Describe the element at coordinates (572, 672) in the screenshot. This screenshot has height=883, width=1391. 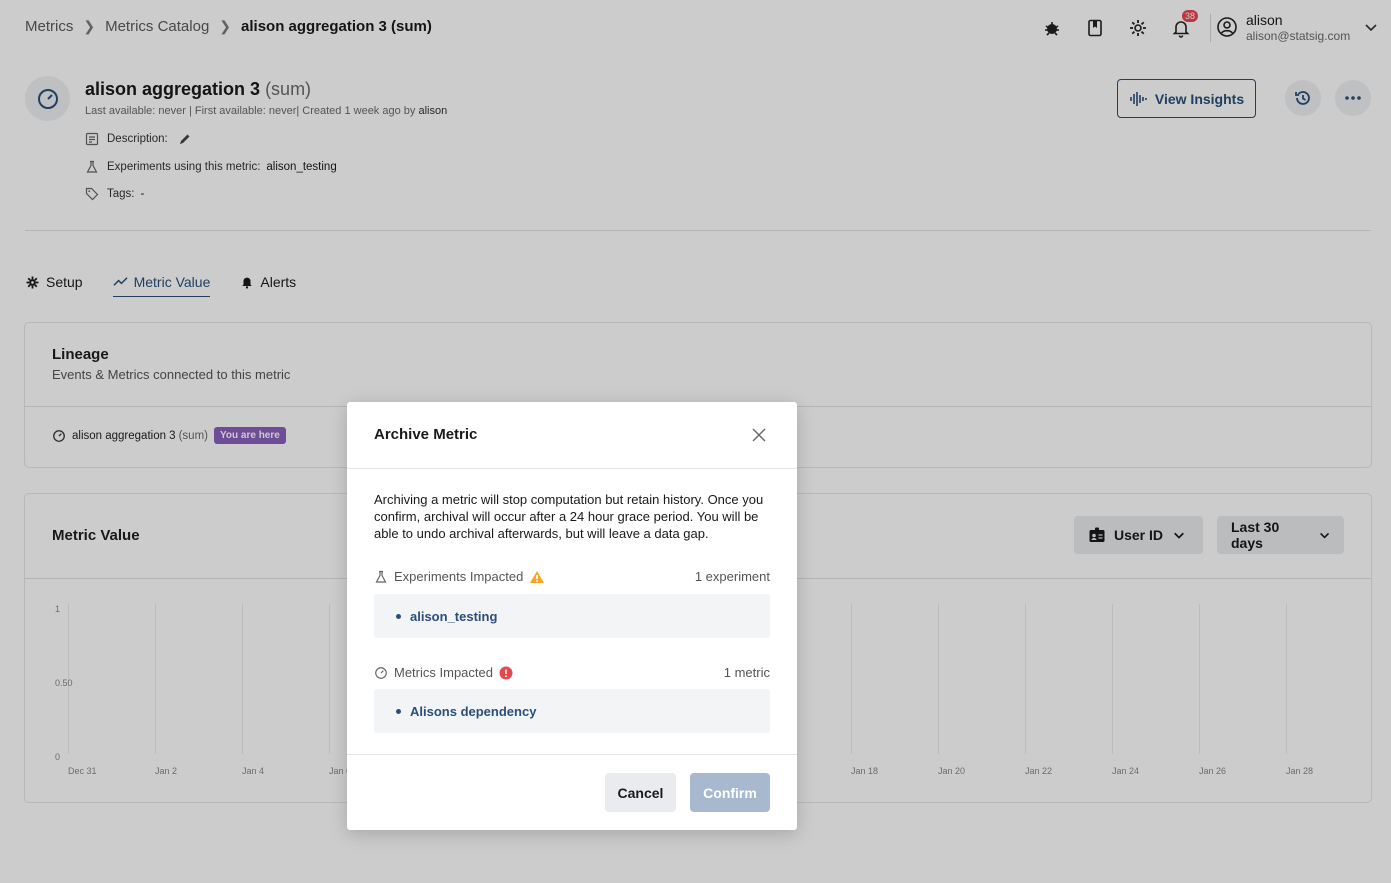
I see `metrics-impacted-row: Metrics Impacted 1 metric` at that location.